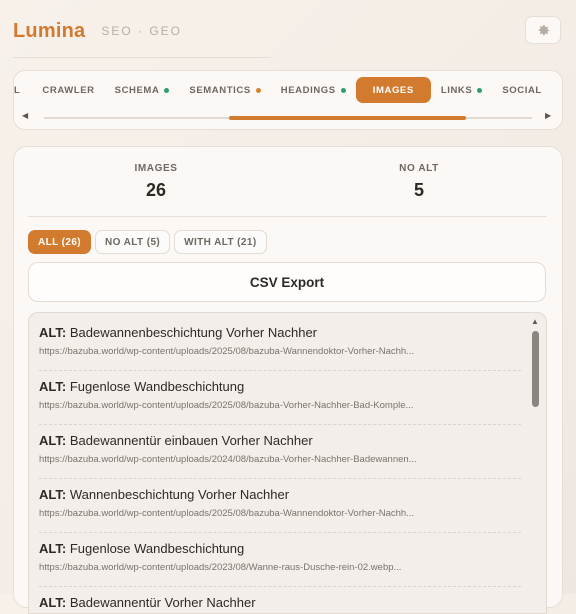  I want to click on tab-crawler: CRAWLER, so click(68, 90).